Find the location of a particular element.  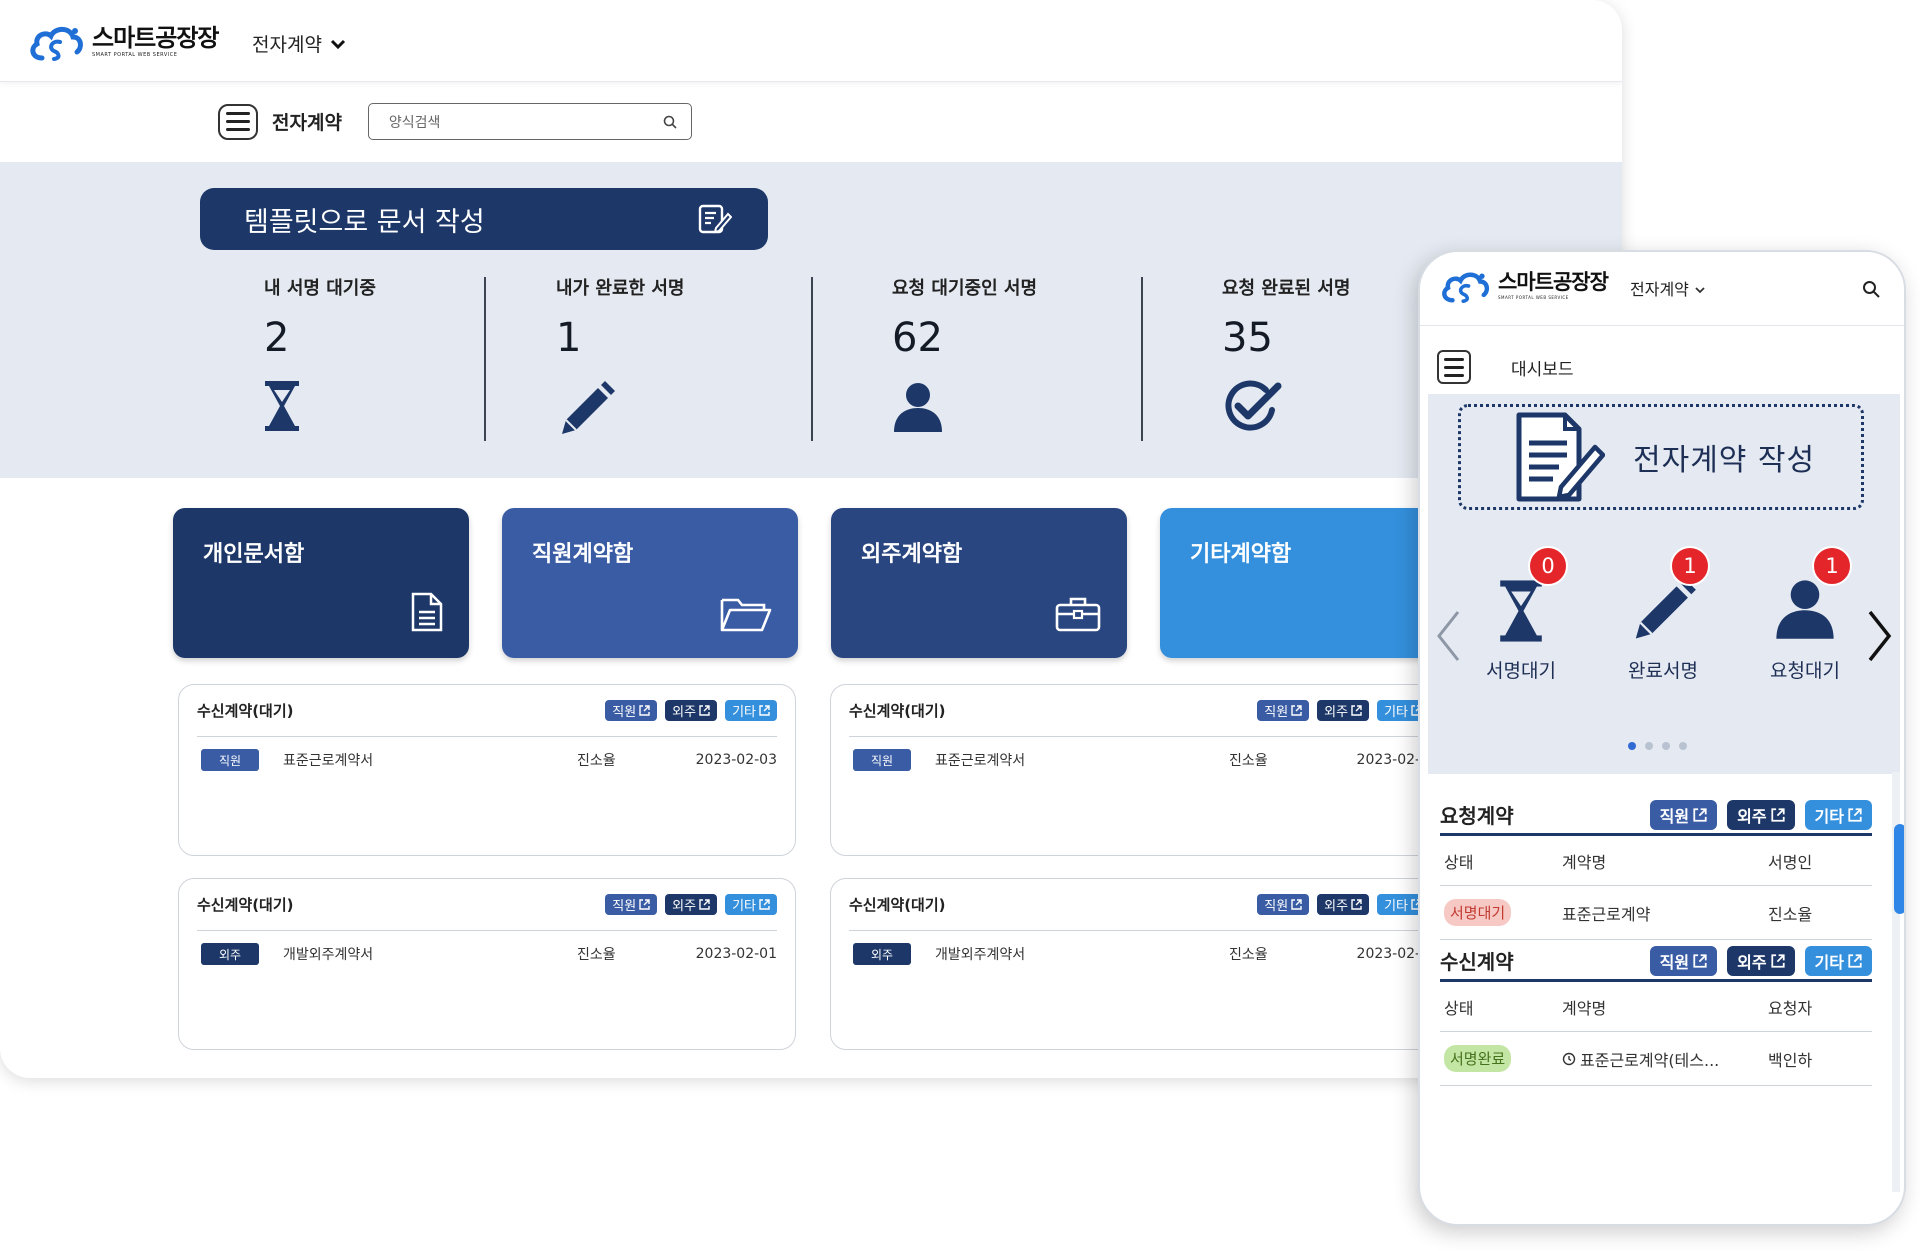

category-personal-docs: 개인문서함 is located at coordinates (321, 583).